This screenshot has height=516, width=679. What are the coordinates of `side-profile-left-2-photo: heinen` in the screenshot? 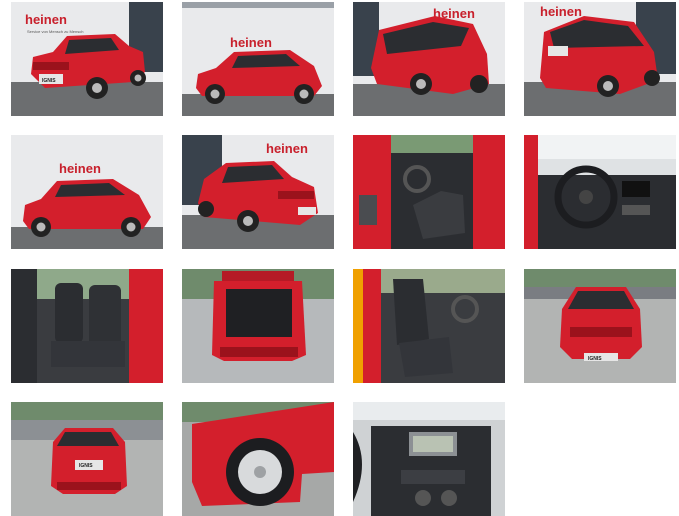 It's located at (87, 192).